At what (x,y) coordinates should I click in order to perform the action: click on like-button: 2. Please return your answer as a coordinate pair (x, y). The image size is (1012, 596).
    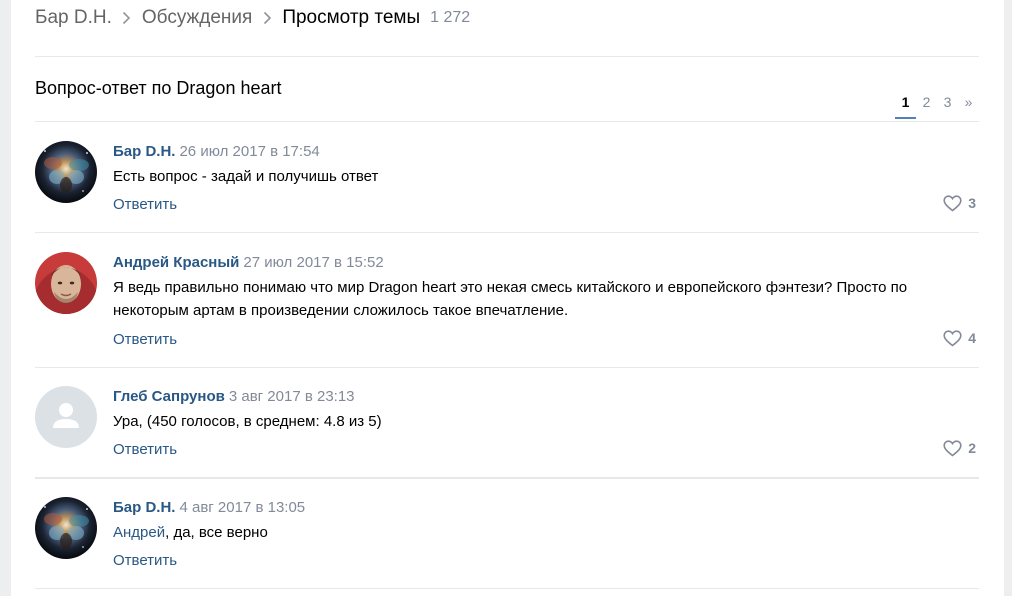
    Looking at the image, I should click on (959, 448).